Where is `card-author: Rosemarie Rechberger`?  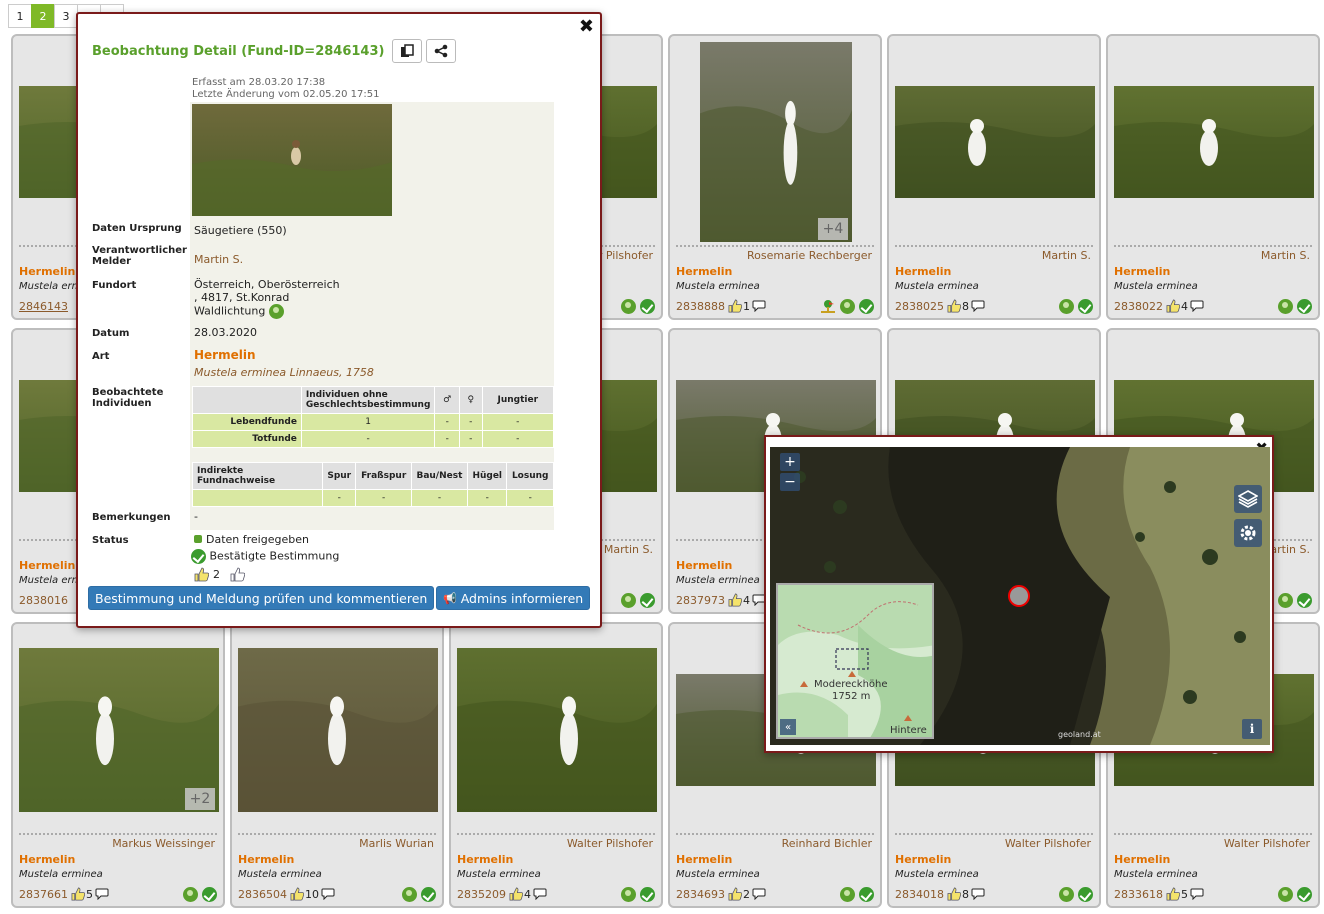
card-author: Rosemarie Rechberger is located at coordinates (809, 255).